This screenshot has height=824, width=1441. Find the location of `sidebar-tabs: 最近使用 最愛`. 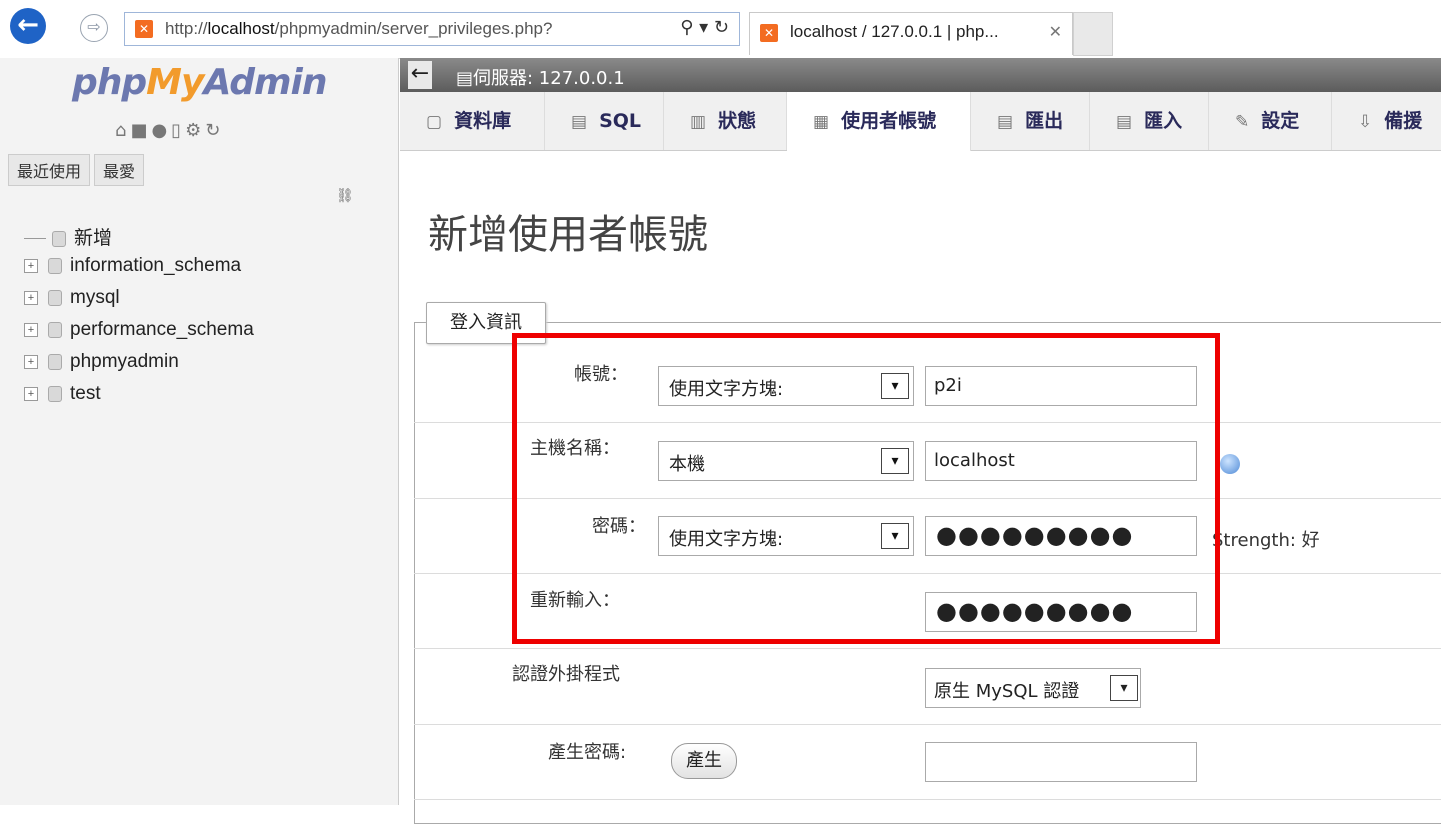

sidebar-tabs: 最近使用 最愛 is located at coordinates (78, 170).